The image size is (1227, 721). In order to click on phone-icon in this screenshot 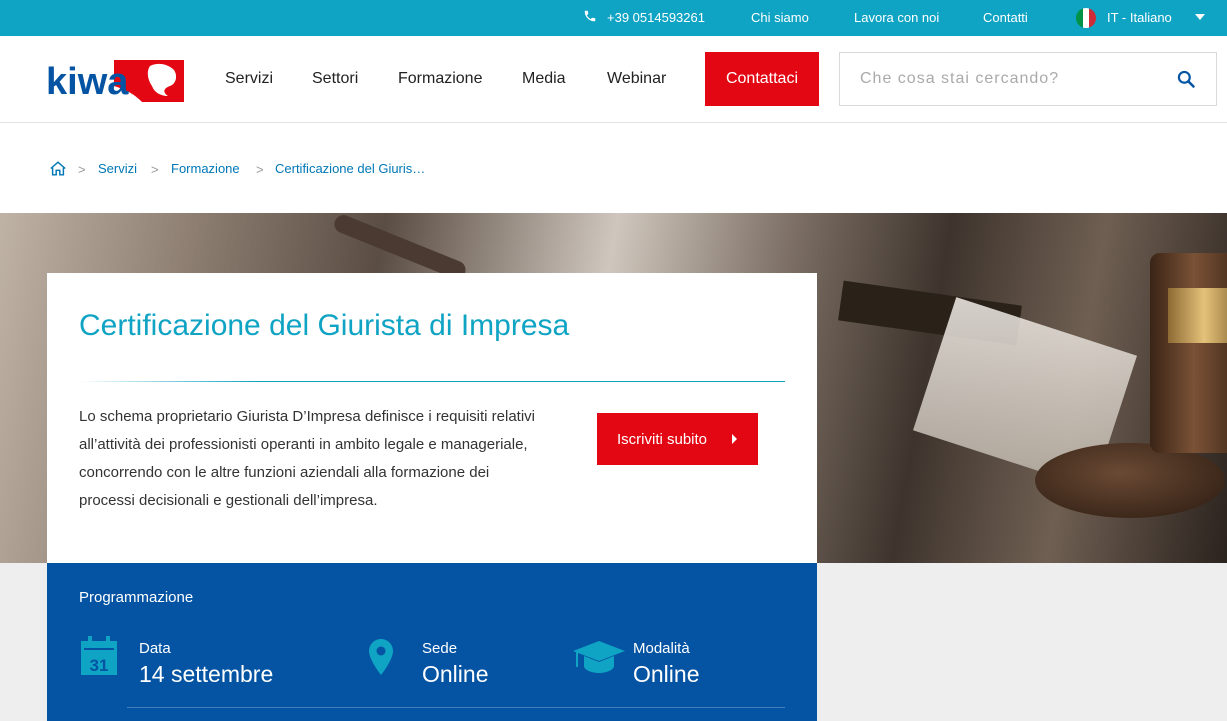, I will do `click(590, 16)`.